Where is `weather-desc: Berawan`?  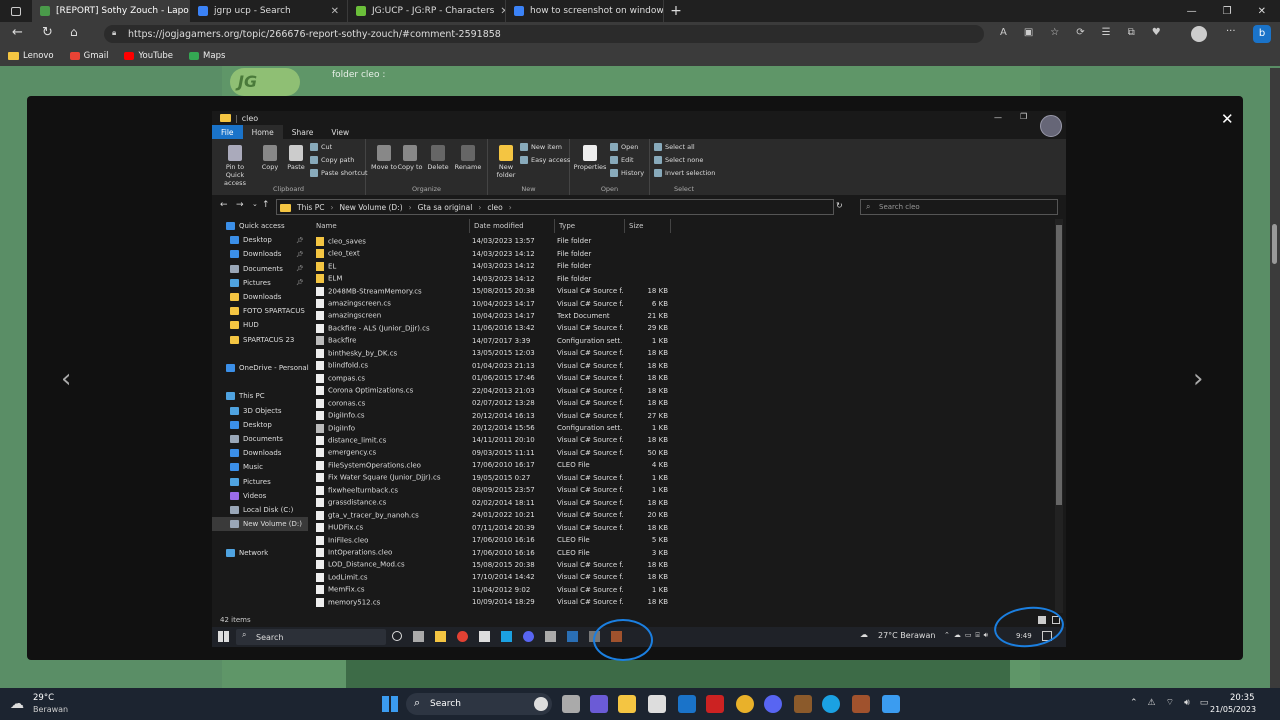
weather-desc: Berawan is located at coordinates (50, 709).